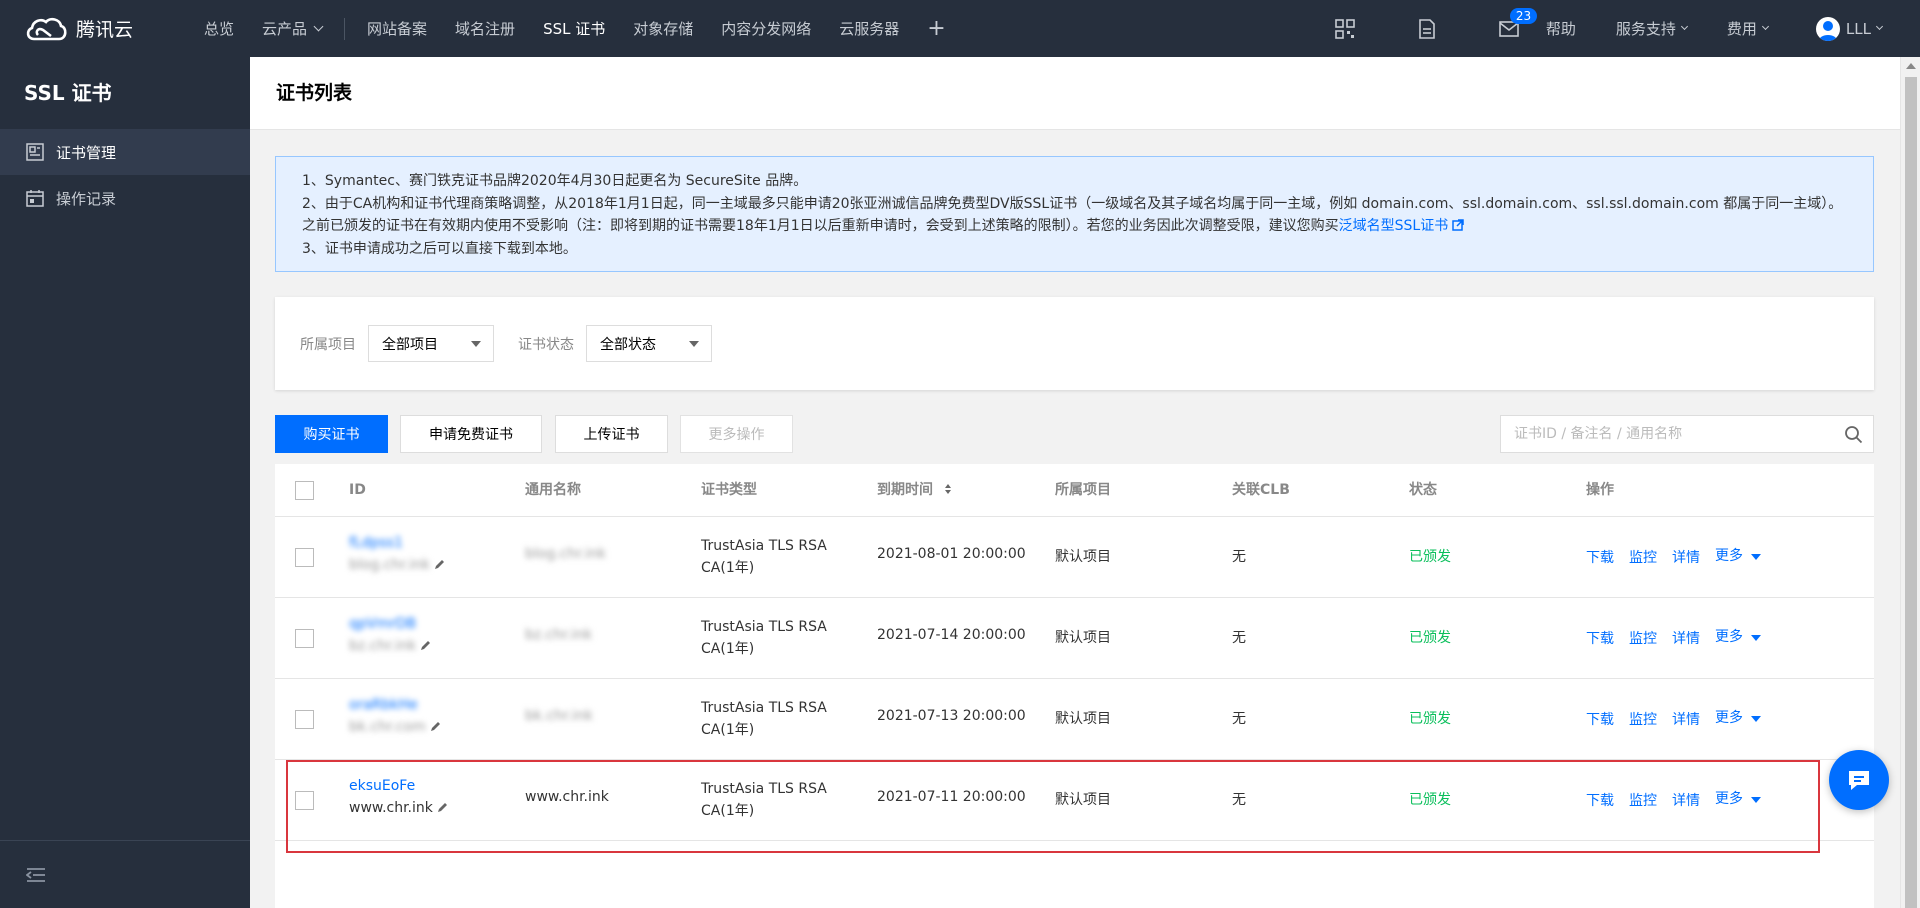 Image resolution: width=1920 pixels, height=908 pixels. Describe the element at coordinates (1561, 28) in the screenshot. I see `help-link: 帮助` at that location.